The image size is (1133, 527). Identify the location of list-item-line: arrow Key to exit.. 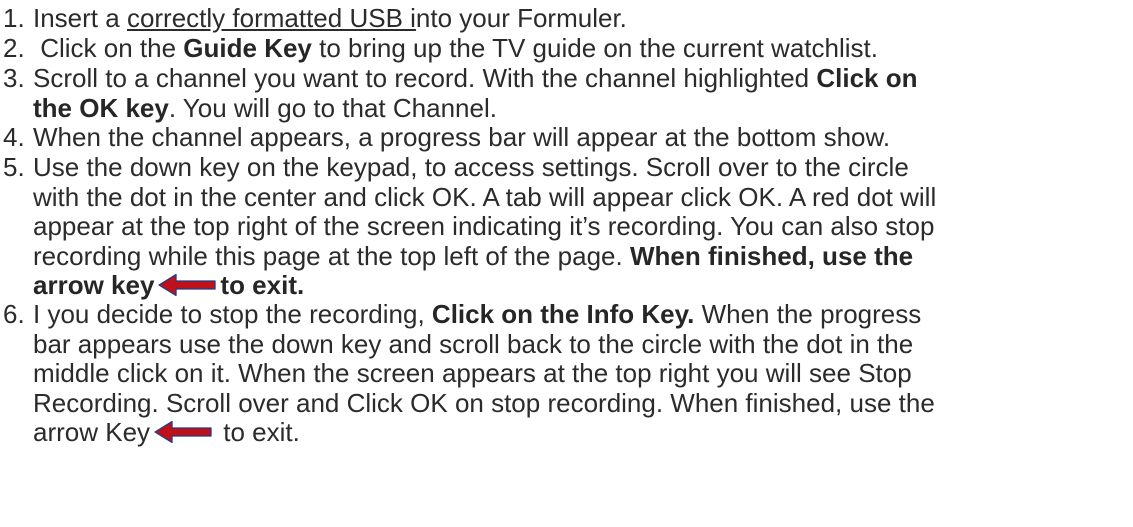
(166, 432).